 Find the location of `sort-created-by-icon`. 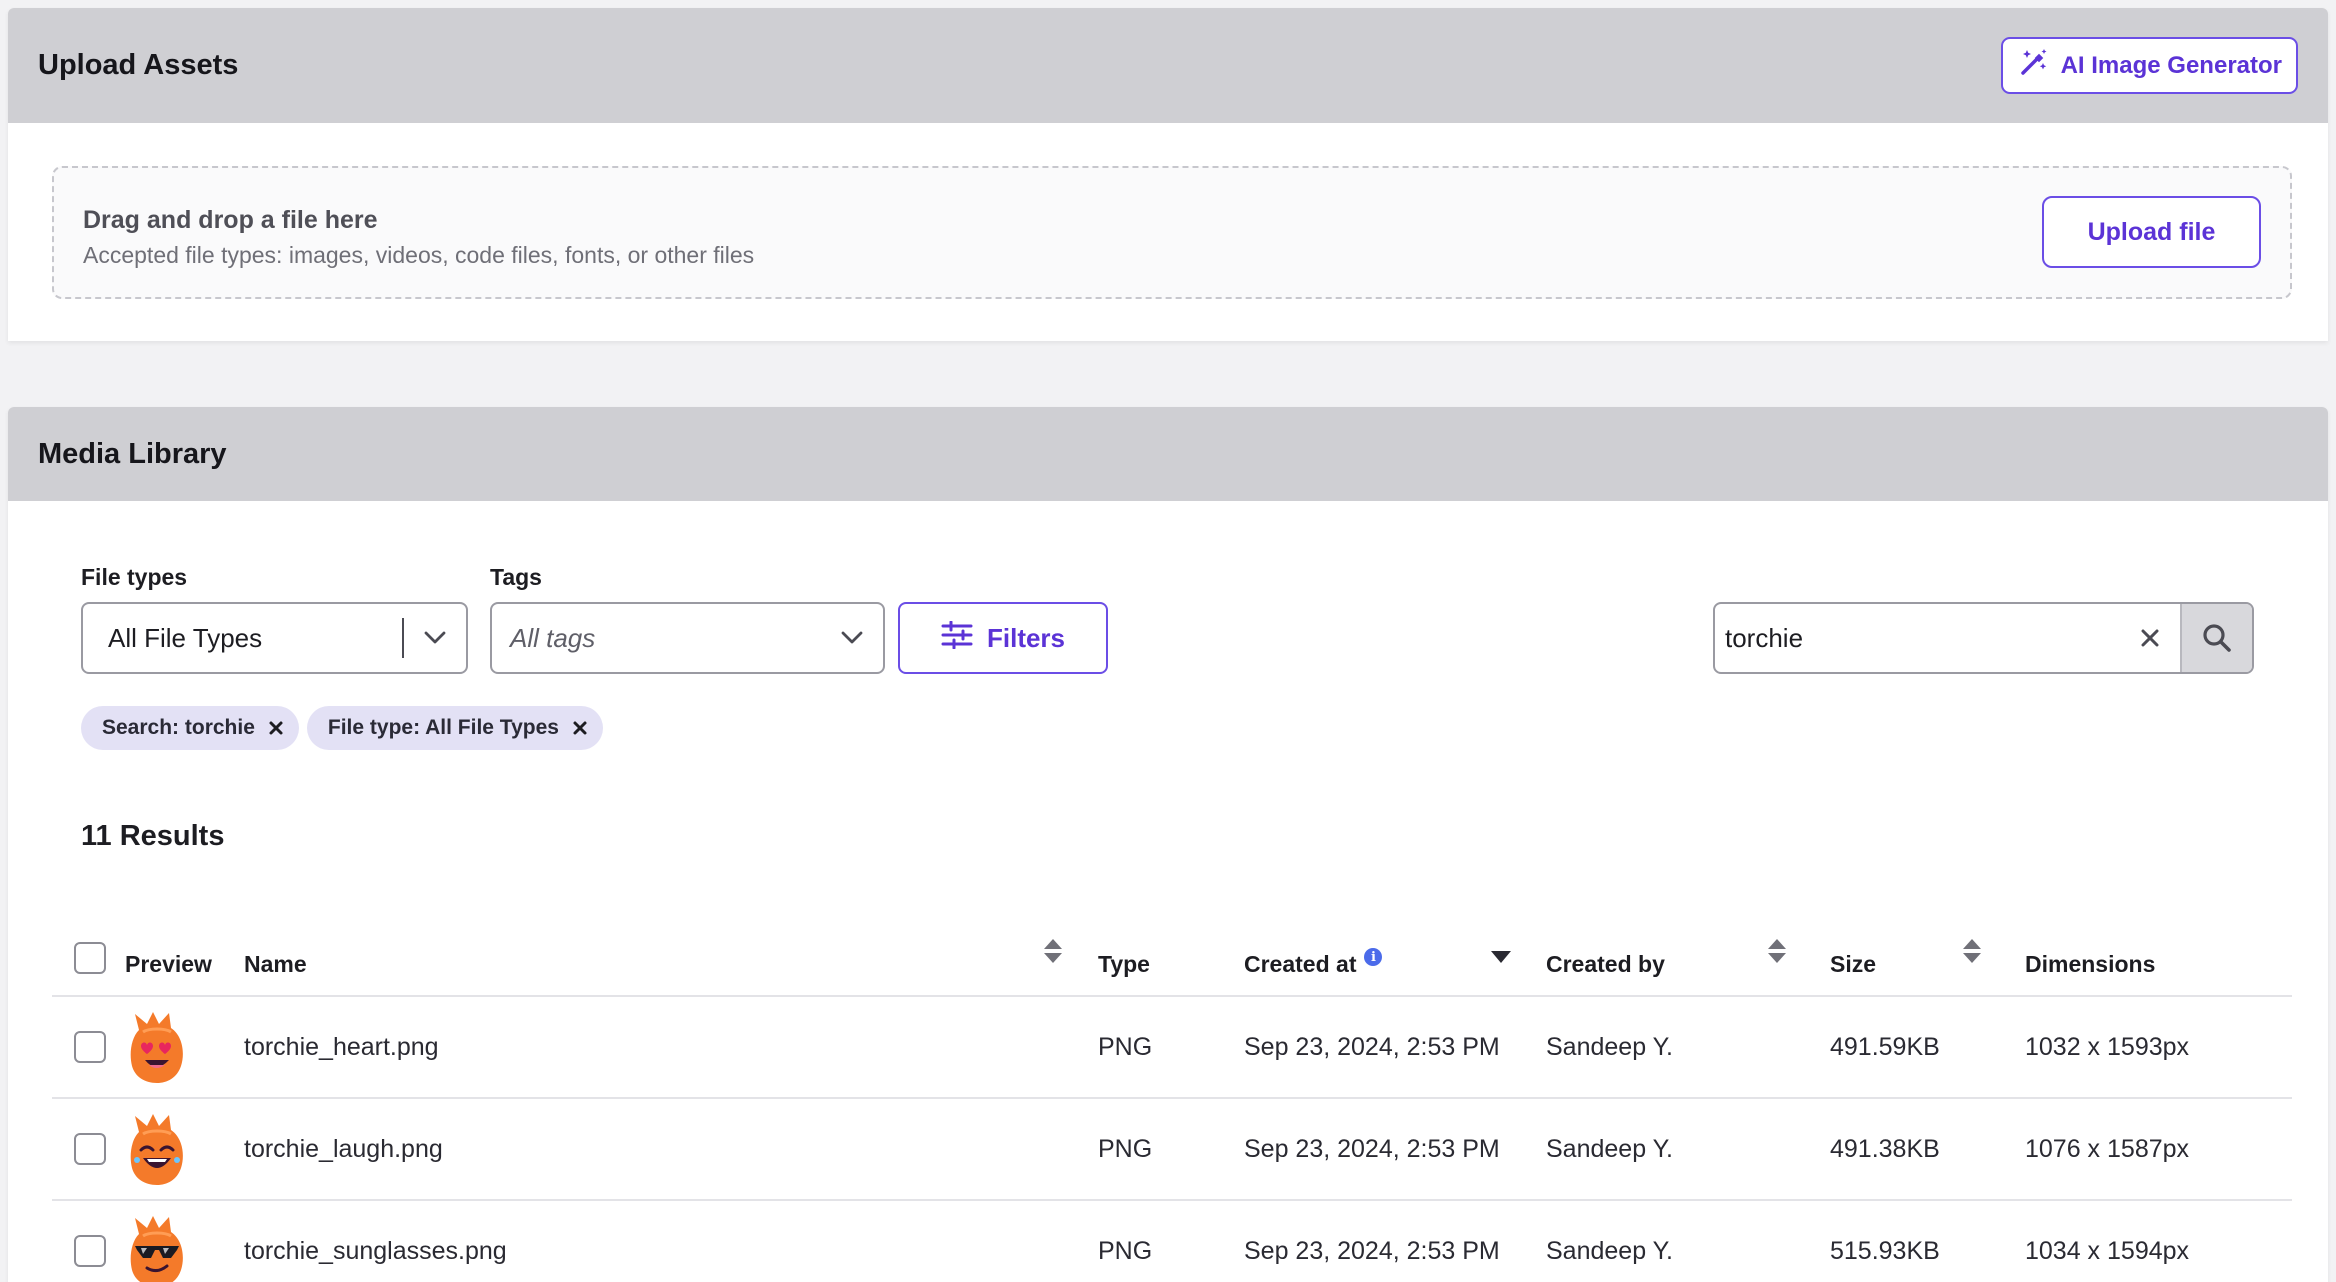

sort-created-by-icon is located at coordinates (1777, 951).